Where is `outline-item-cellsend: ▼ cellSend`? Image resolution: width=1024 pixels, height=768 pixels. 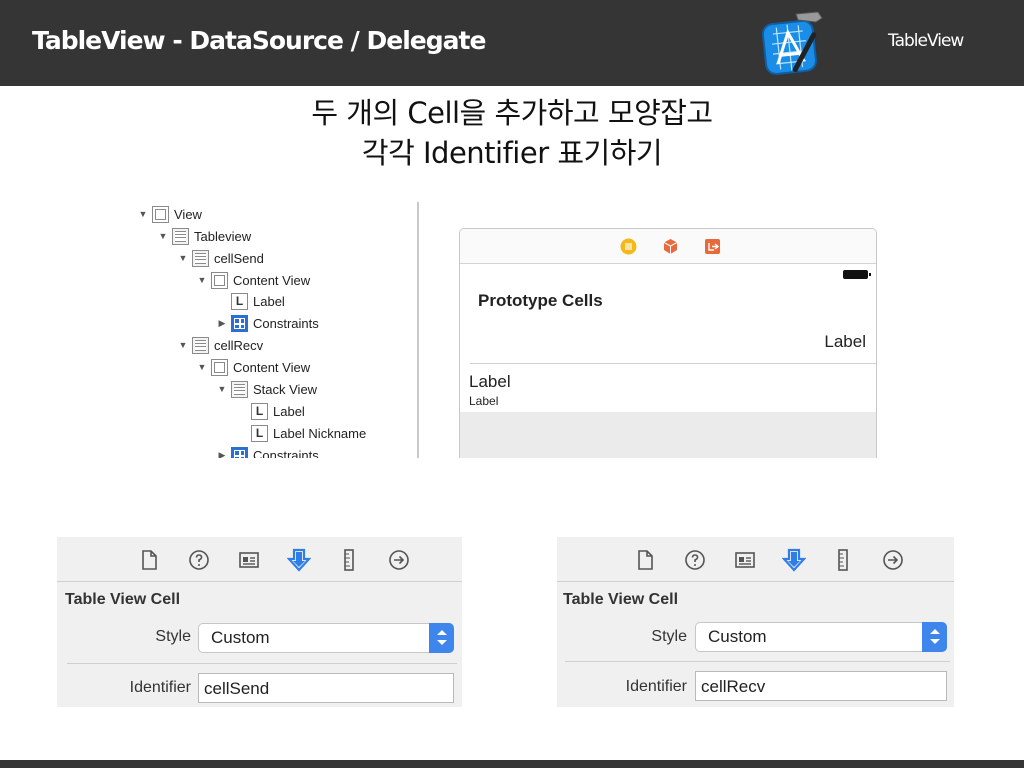 outline-item-cellsend: ▼ cellSend is located at coordinates (221, 258).